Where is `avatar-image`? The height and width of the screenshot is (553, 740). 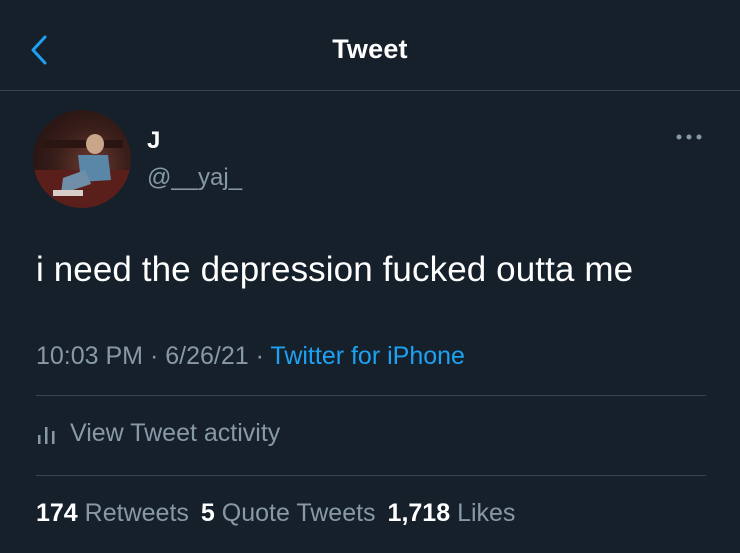 avatar-image is located at coordinates (82, 171).